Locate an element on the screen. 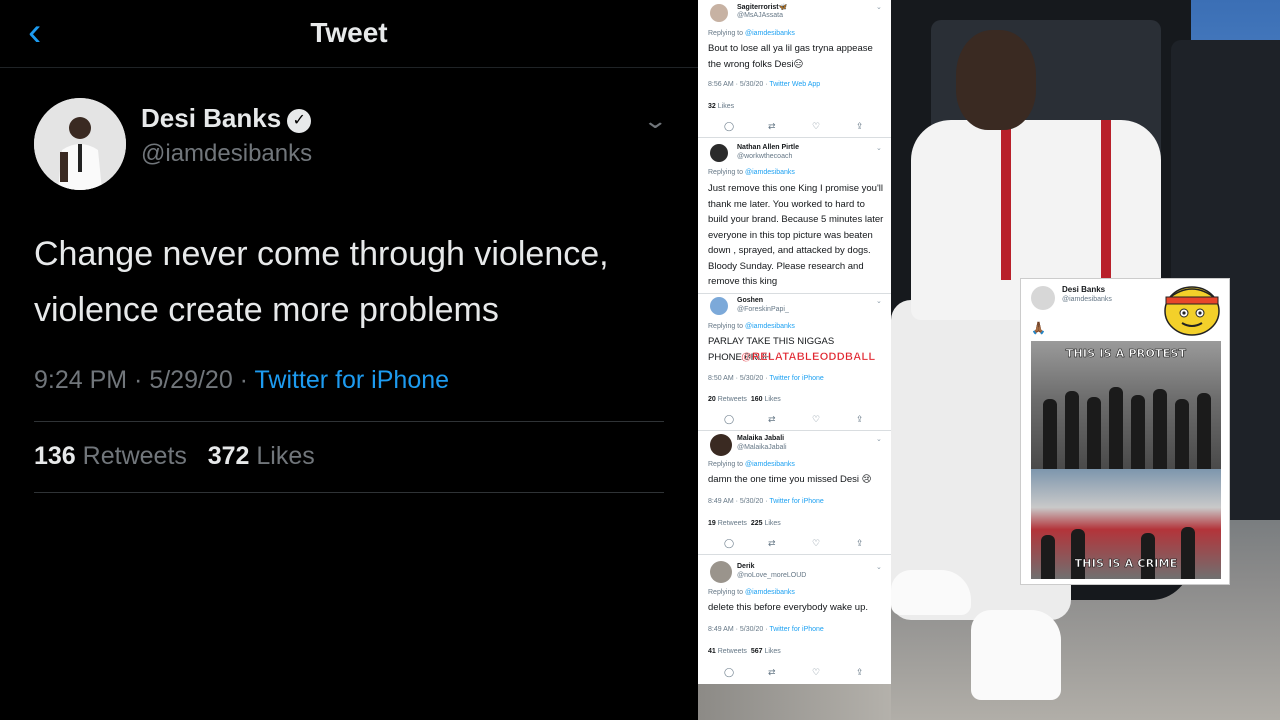 The image size is (1280, 720). author-handle: @iamdesibanks is located at coordinates (226, 154).